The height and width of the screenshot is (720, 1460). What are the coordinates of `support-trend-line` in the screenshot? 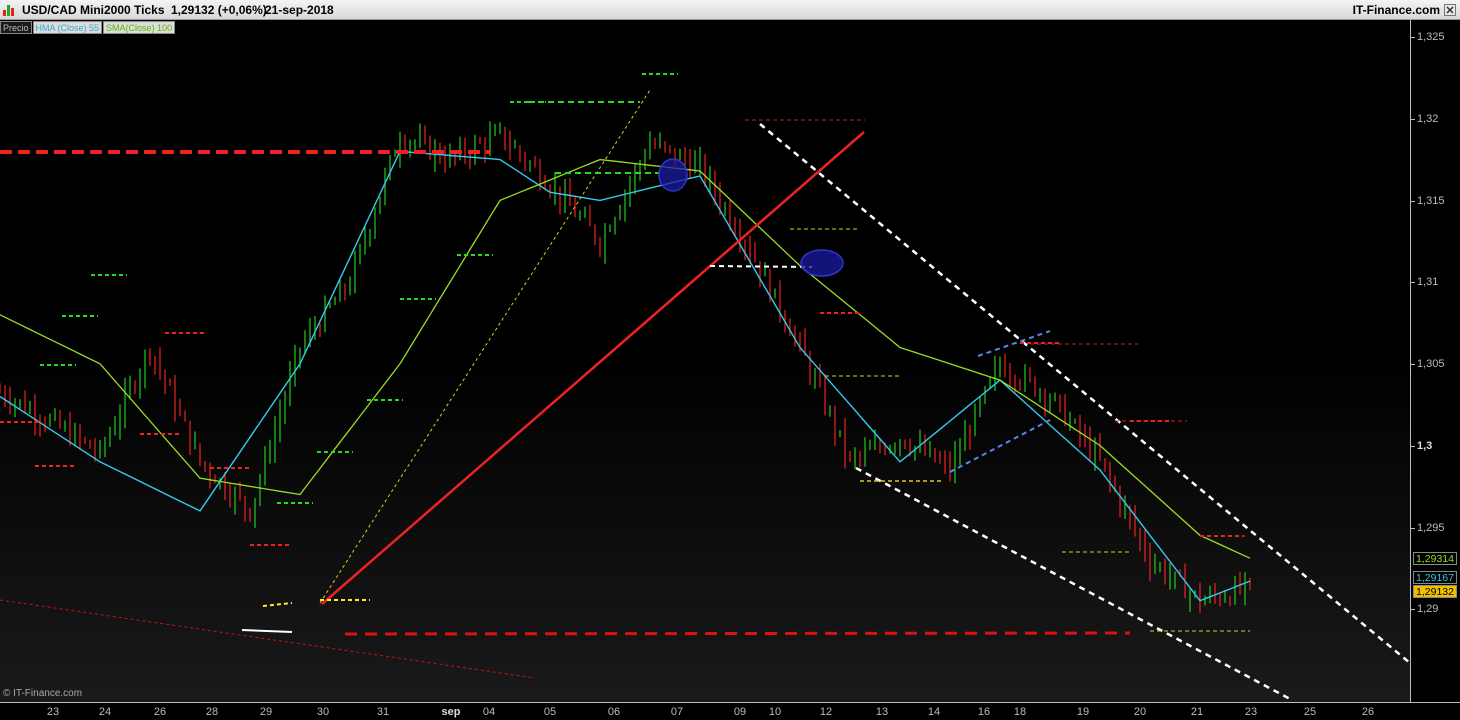 It's located at (268, 639).